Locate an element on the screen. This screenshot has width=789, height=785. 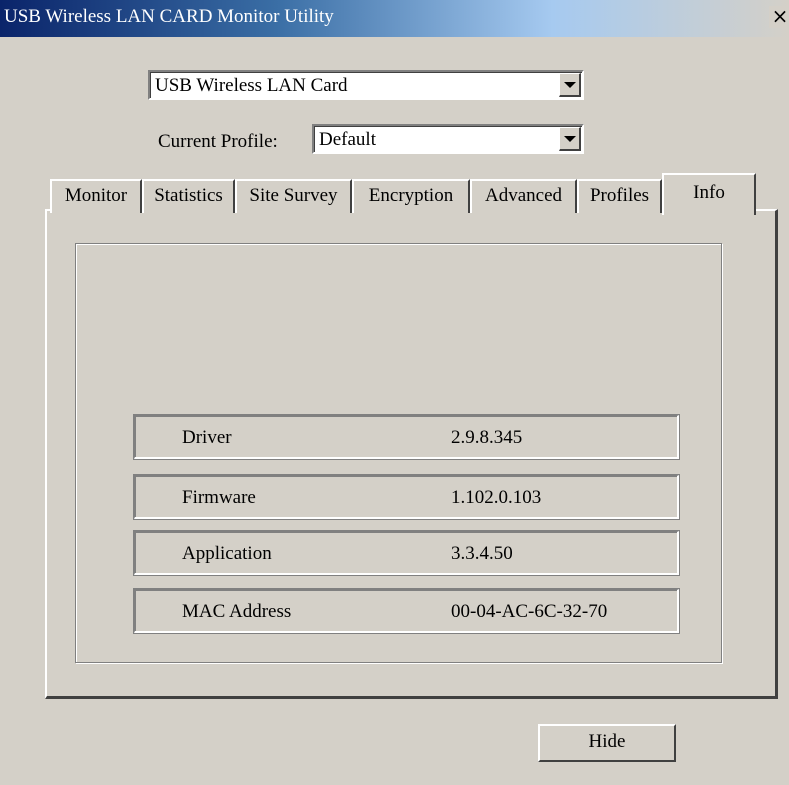
window-title: USB Wireless LAN CARD Monitor Utility is located at coordinates (169, 16).